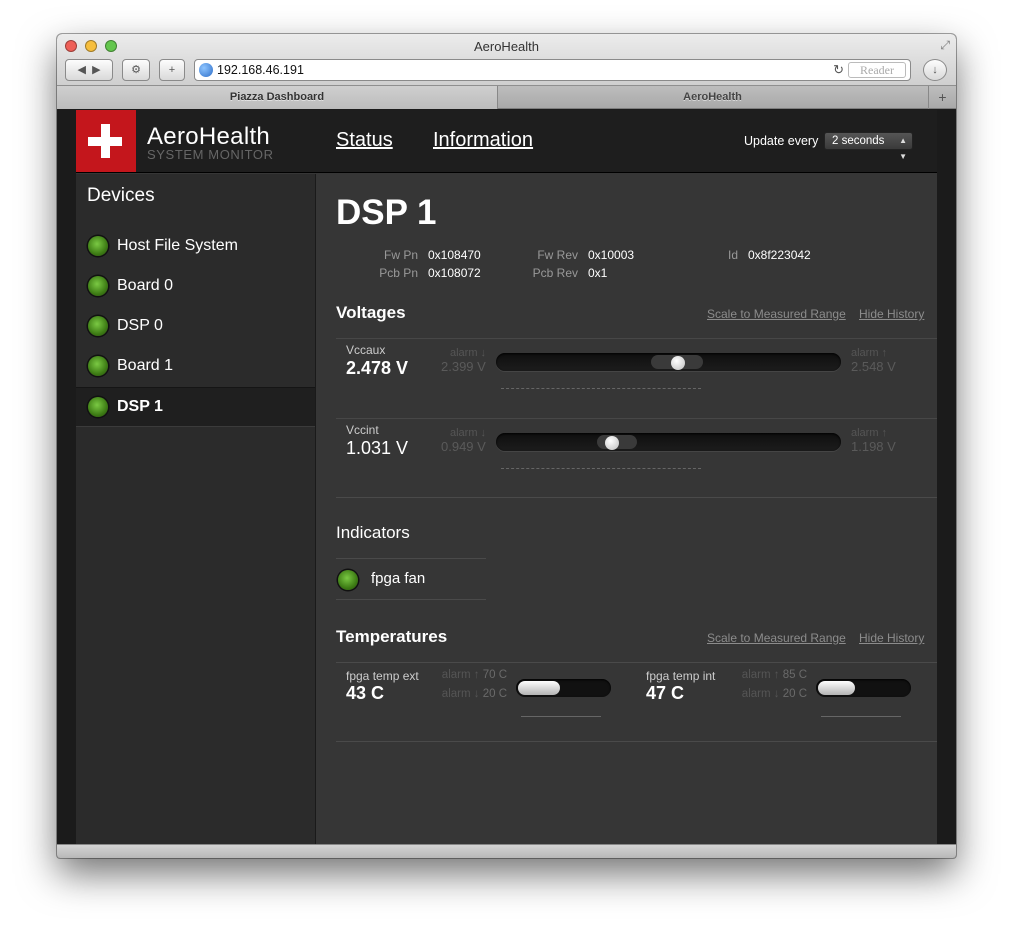 The image size is (1013, 938). I want to click on voltage-value: 1.031 V, so click(377, 448).